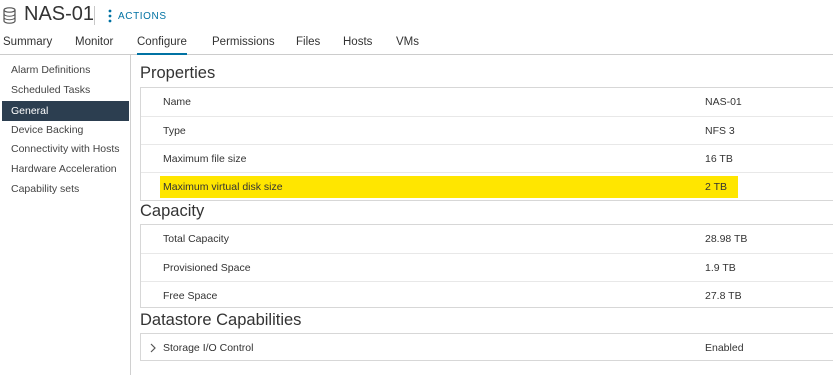 The height and width of the screenshot is (375, 833). What do you see at coordinates (357, 45) in the screenshot?
I see `tab-hosts: Hosts` at bounding box center [357, 45].